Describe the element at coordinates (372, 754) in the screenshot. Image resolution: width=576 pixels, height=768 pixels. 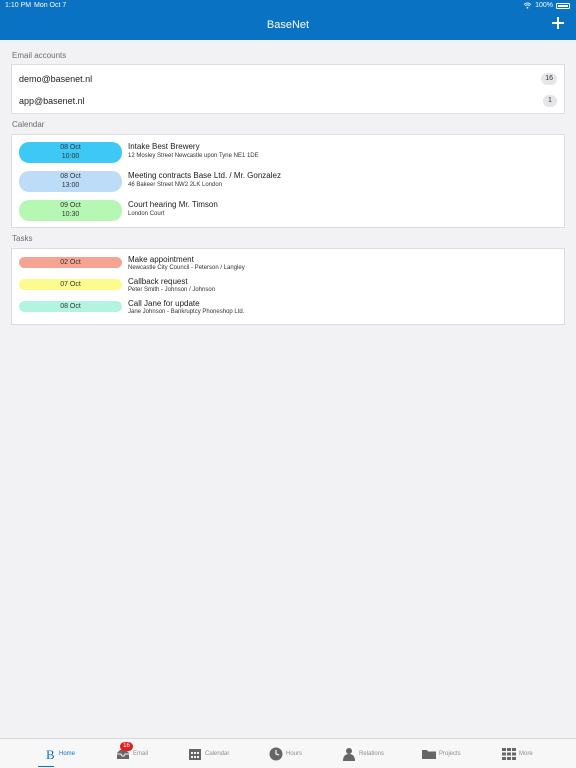
I see `tab-label: Relations` at that location.